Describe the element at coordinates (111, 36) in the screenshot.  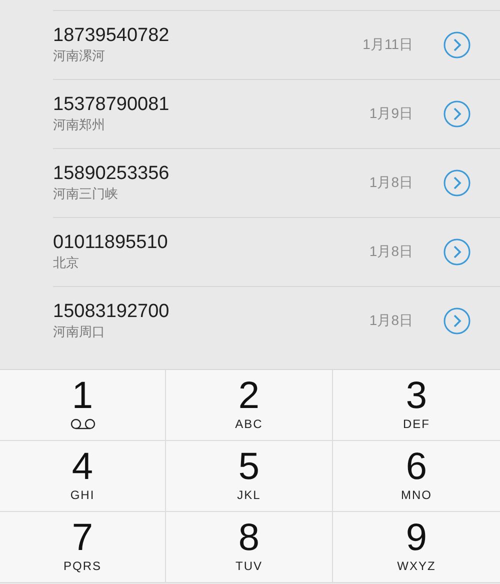
I see `phone-number: 18739540782` at that location.